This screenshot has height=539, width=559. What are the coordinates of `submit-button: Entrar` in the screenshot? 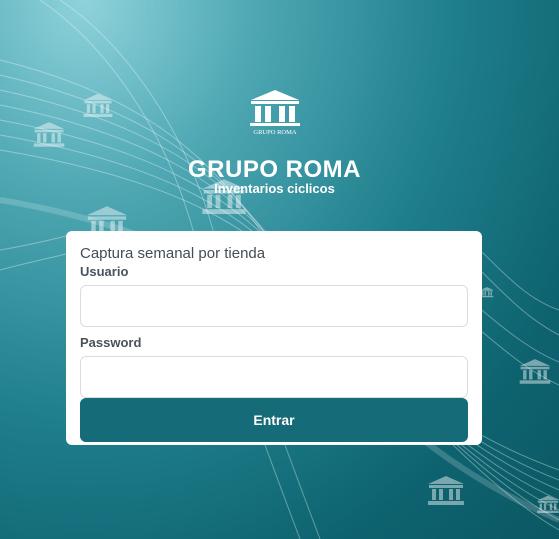 It's located at (274, 420).